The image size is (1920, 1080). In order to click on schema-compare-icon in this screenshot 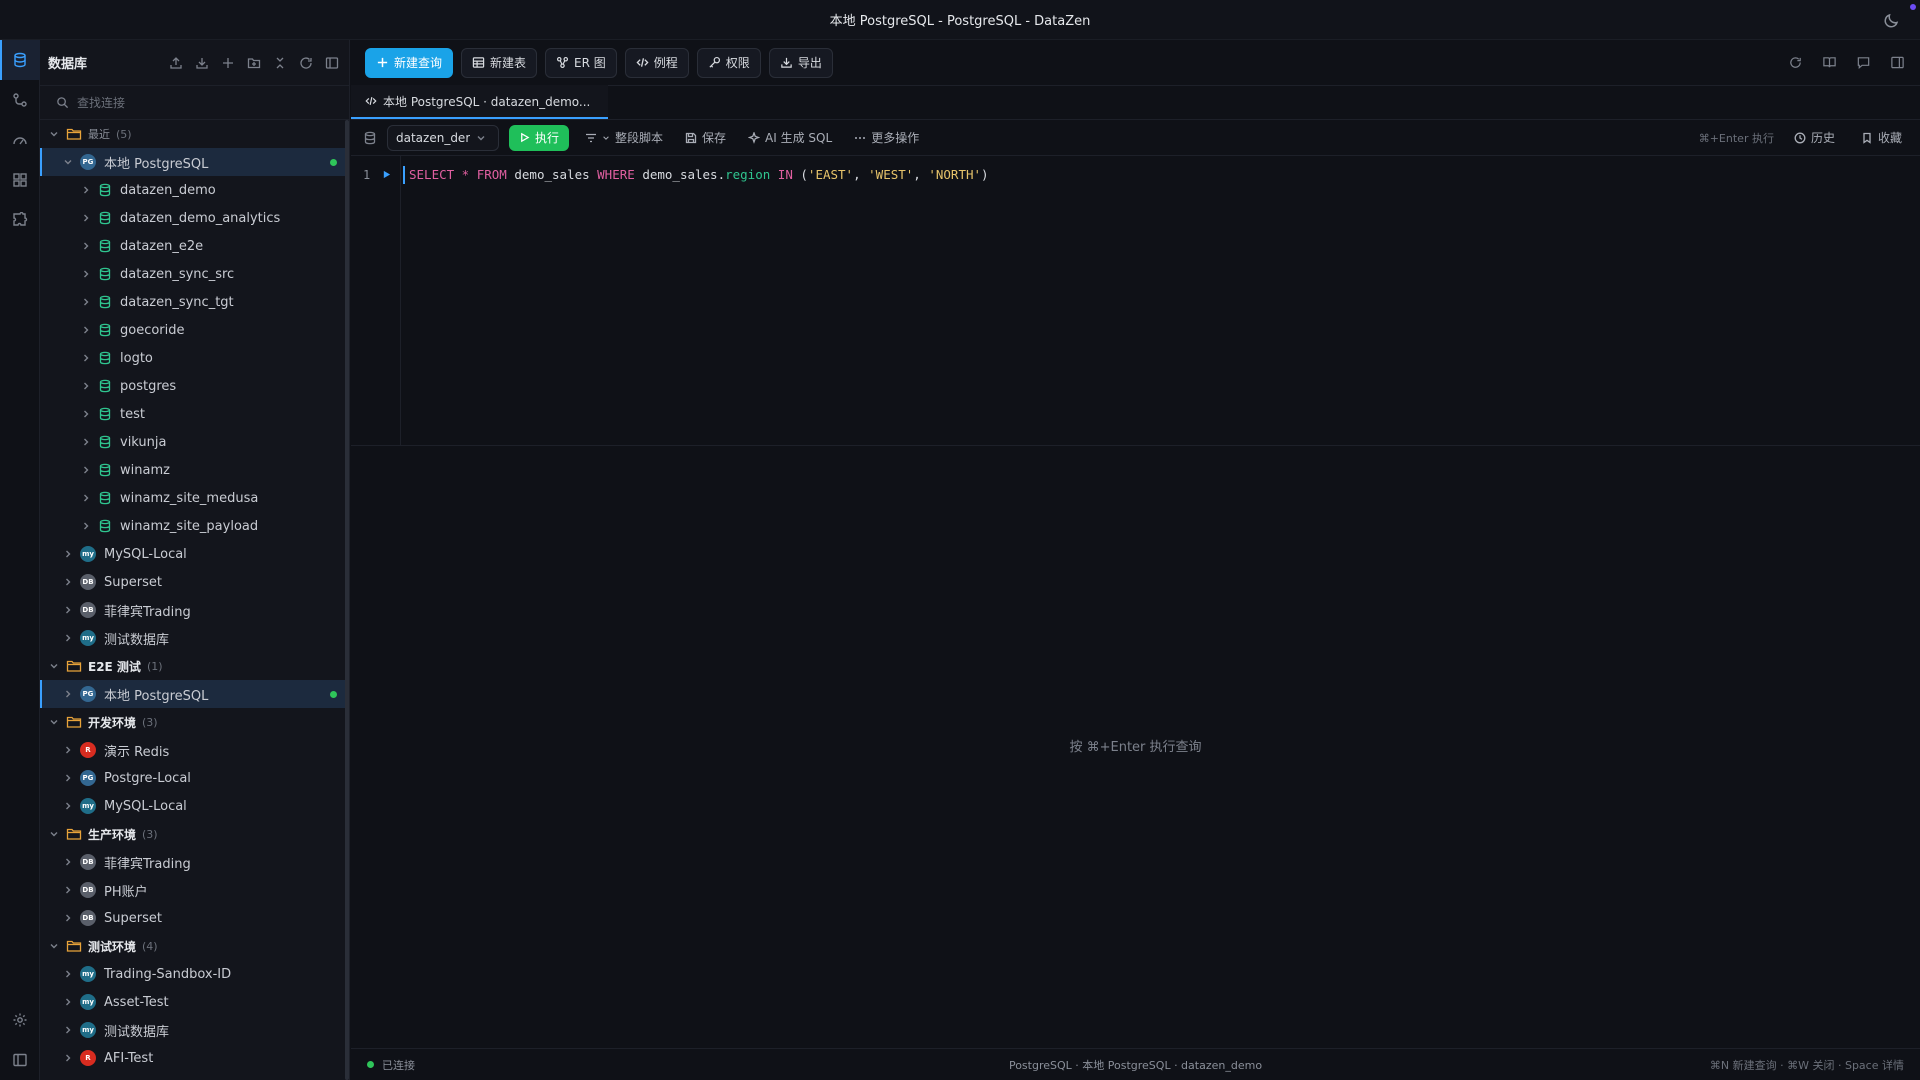, I will do `click(20, 100)`.